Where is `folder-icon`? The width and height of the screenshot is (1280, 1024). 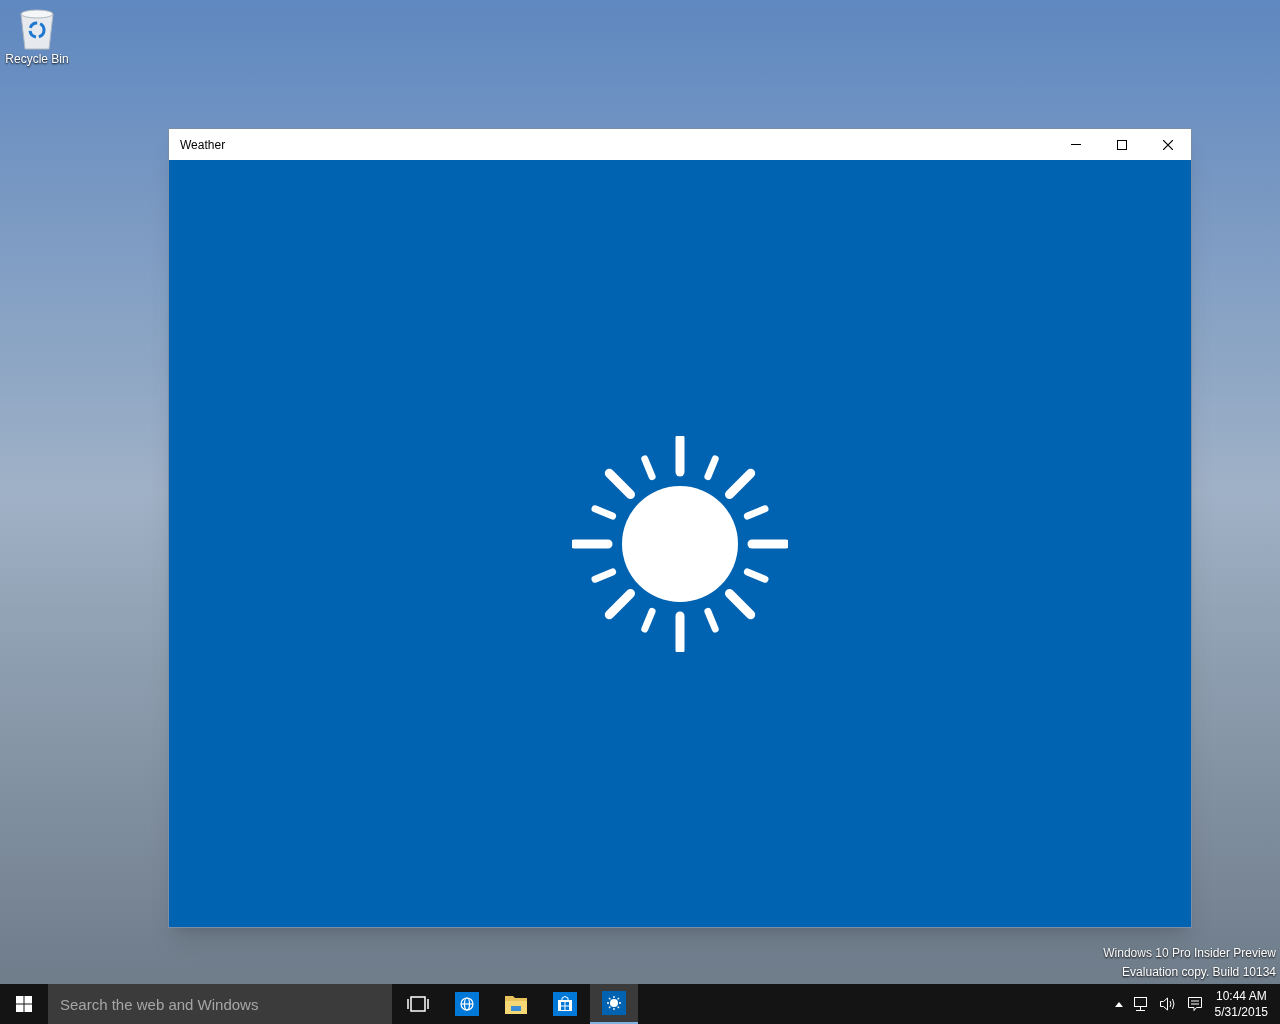 folder-icon is located at coordinates (516, 1004).